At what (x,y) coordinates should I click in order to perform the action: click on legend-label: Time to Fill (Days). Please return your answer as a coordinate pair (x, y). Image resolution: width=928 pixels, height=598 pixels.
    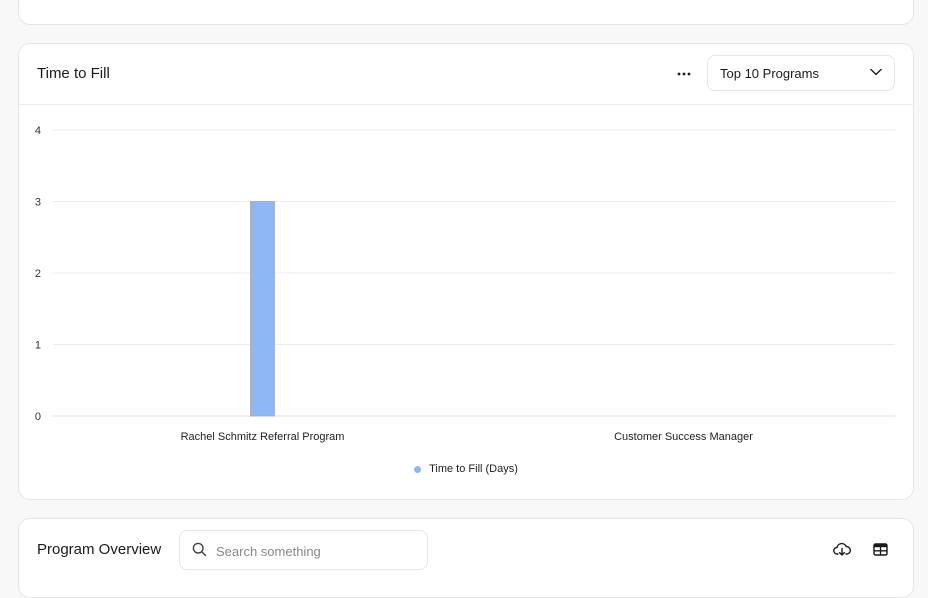
    Looking at the image, I should click on (473, 469).